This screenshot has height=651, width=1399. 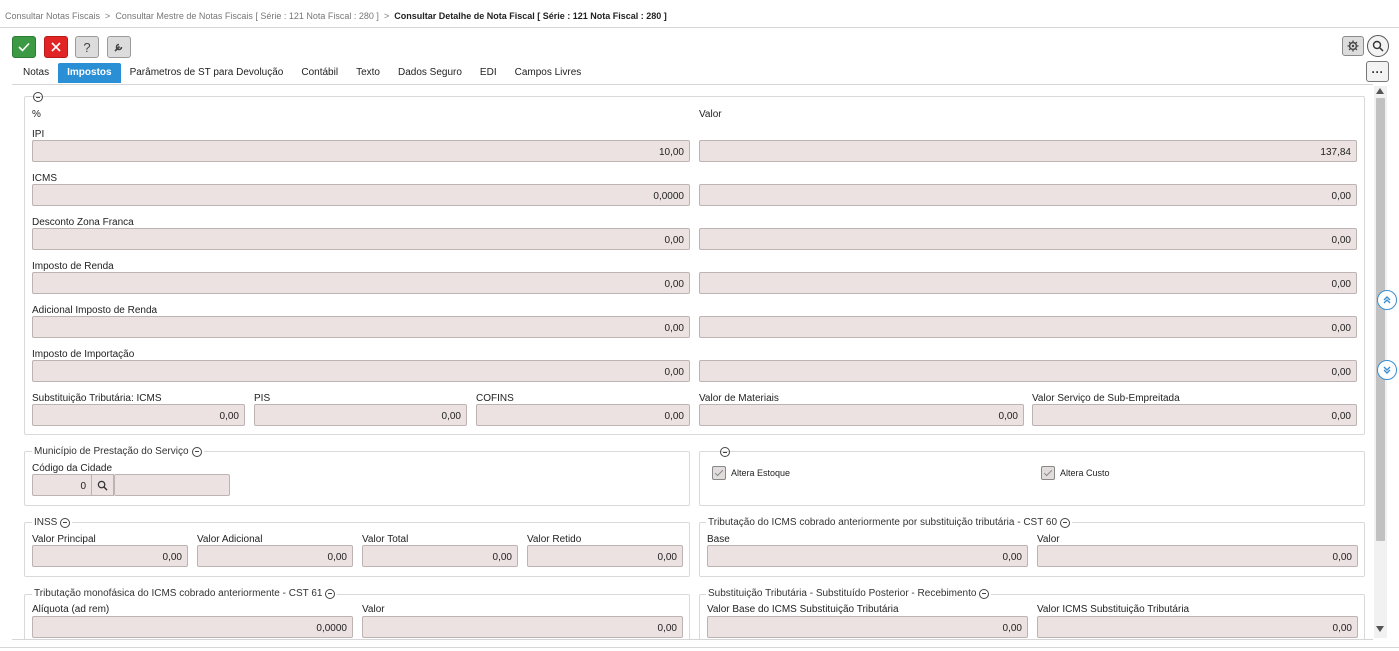 I want to click on cst60-valor-label: Valor, so click(x=1048, y=539).